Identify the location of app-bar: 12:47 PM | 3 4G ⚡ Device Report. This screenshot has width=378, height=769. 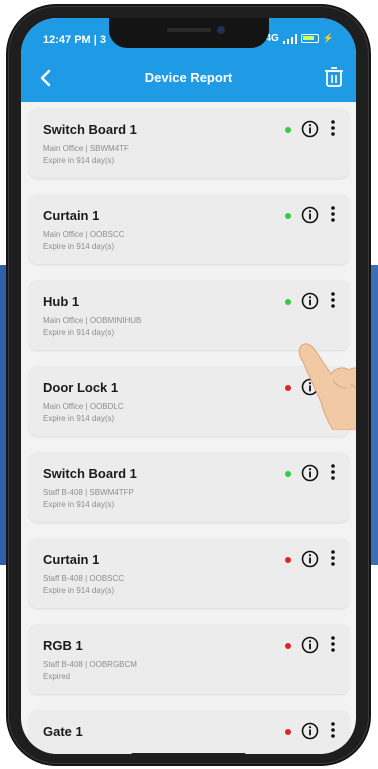
(188, 60).